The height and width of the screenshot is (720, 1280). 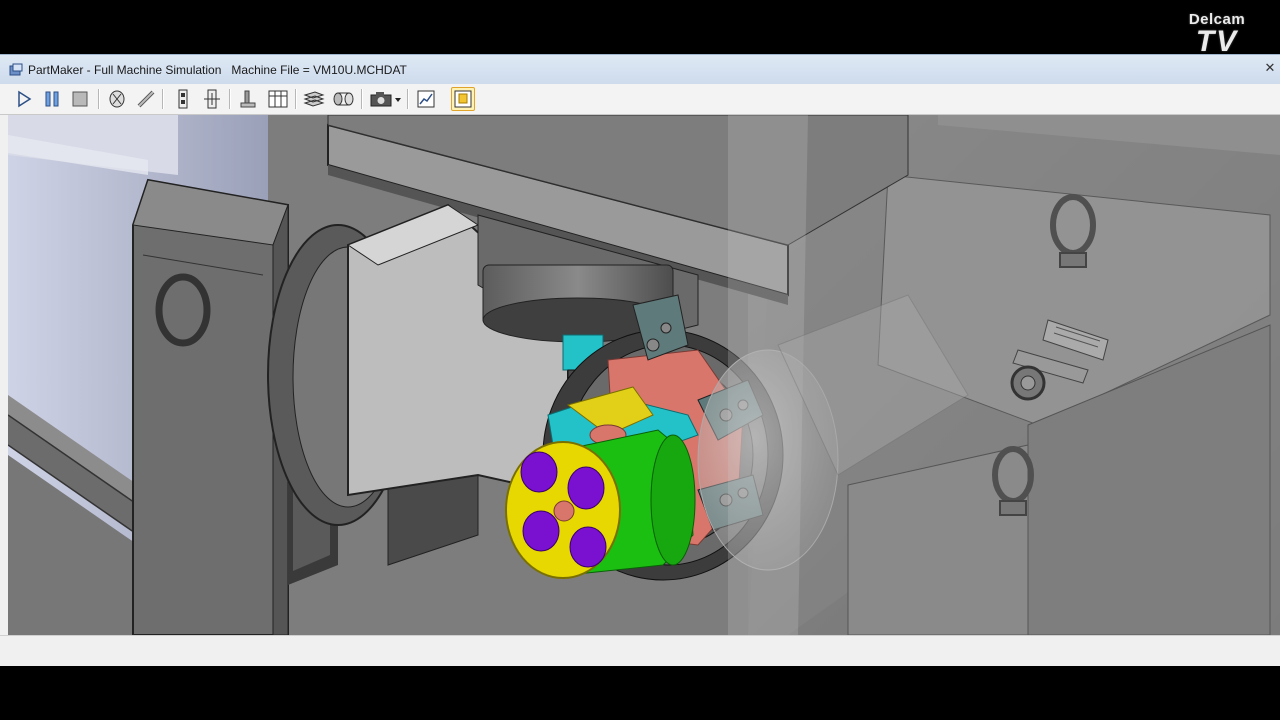 I want to click on tool-holder-icon, so click(x=212, y=99).